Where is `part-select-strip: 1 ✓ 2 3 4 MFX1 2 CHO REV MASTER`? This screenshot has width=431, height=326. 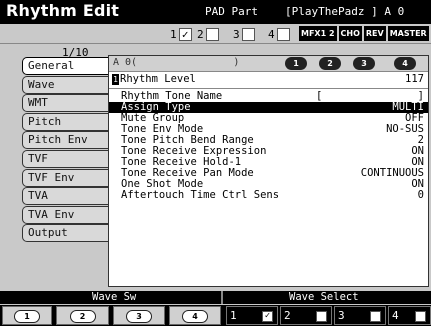
part-select-strip: 1 ✓ 2 3 4 MFX1 2 CHO REV MASTER is located at coordinates (215, 34).